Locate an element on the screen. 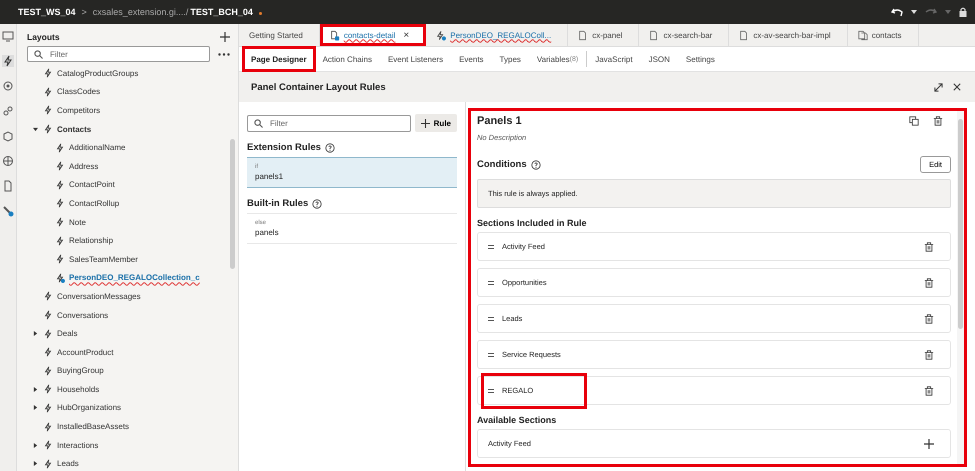 The height and width of the screenshot is (471, 975). tree-item: ContactPoint is located at coordinates (92, 185).